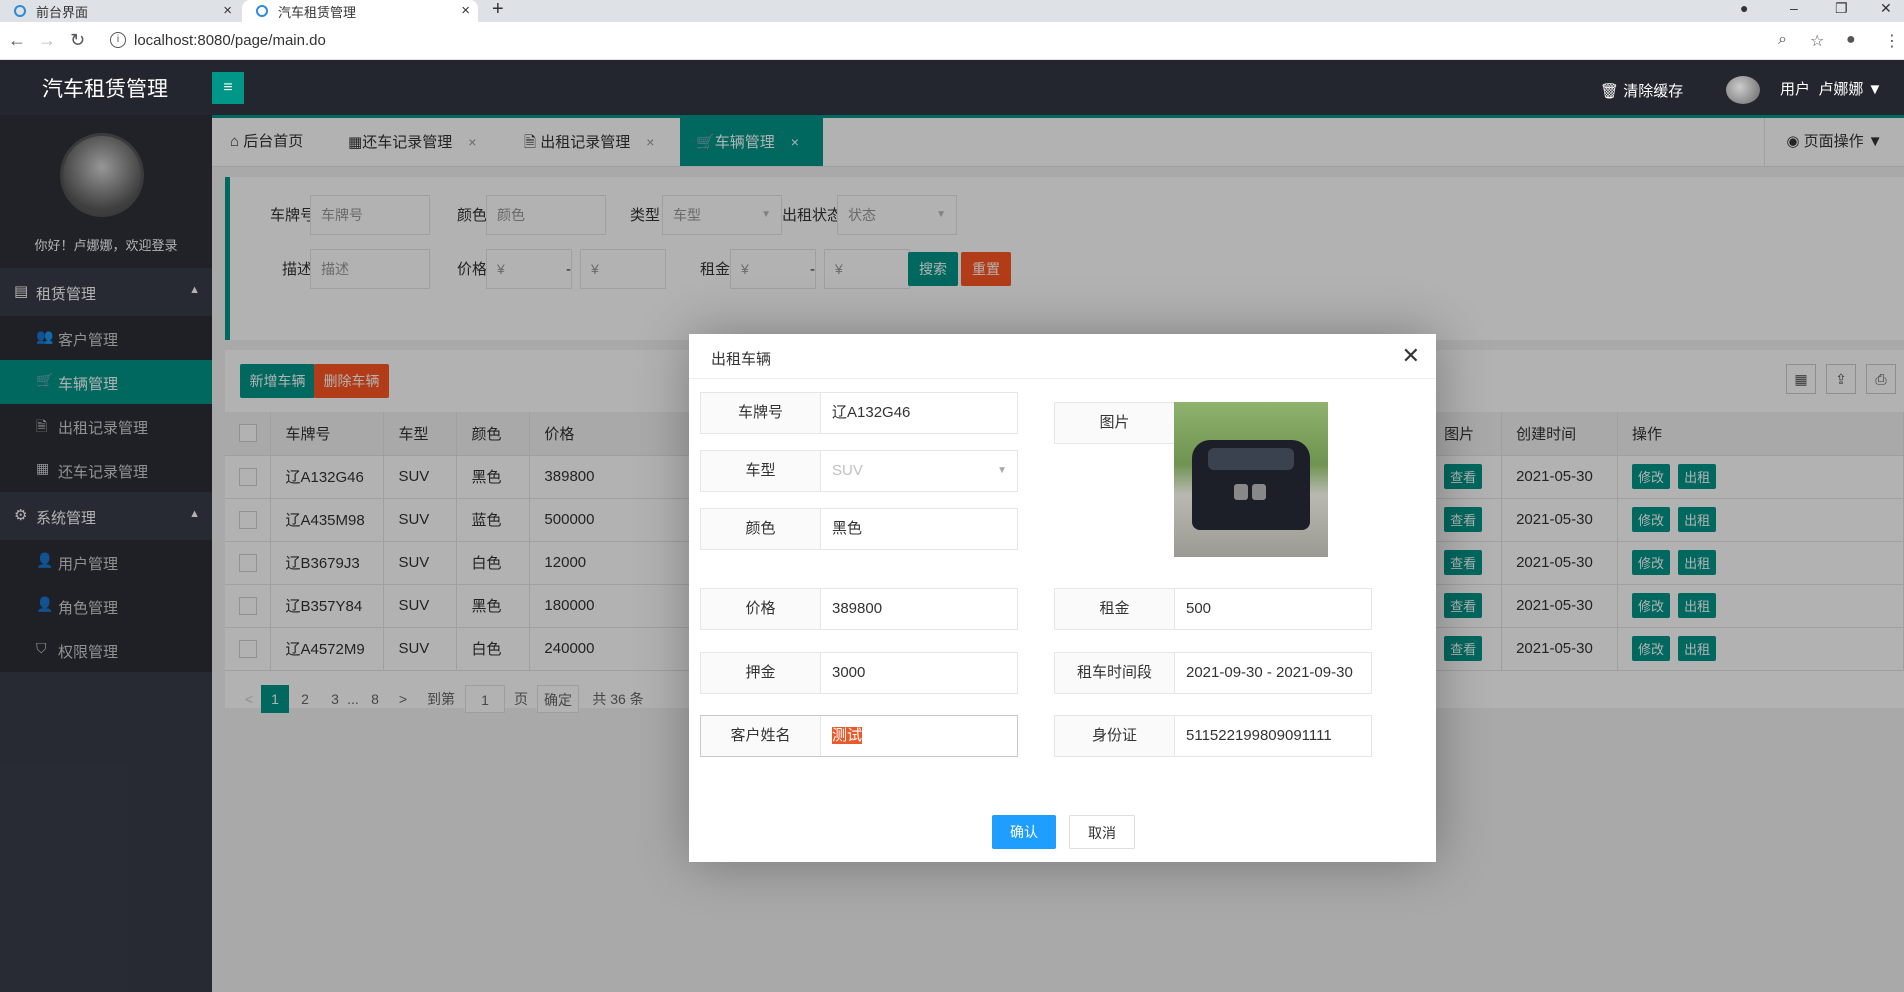  What do you see at coordinates (1892, 41) in the screenshot?
I see `more-icon: ⋮` at bounding box center [1892, 41].